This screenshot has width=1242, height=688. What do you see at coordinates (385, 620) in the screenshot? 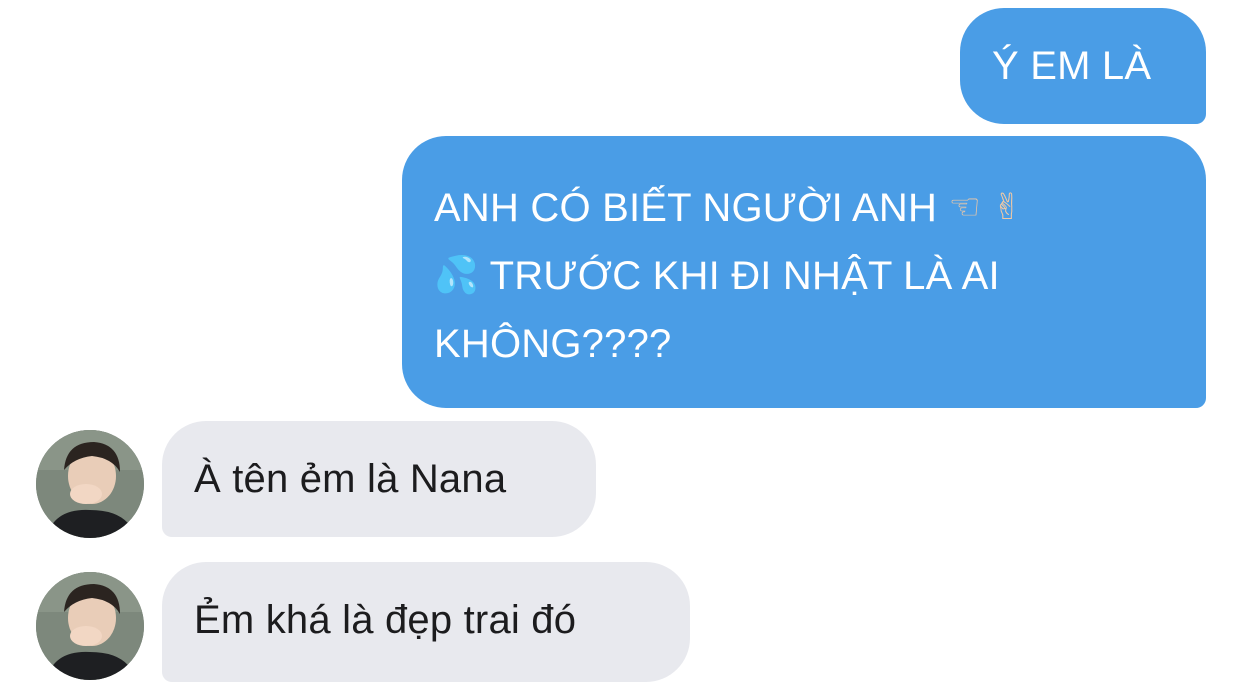
I see `message-text: Ẻm khá là đẹp trai đó` at bounding box center [385, 620].